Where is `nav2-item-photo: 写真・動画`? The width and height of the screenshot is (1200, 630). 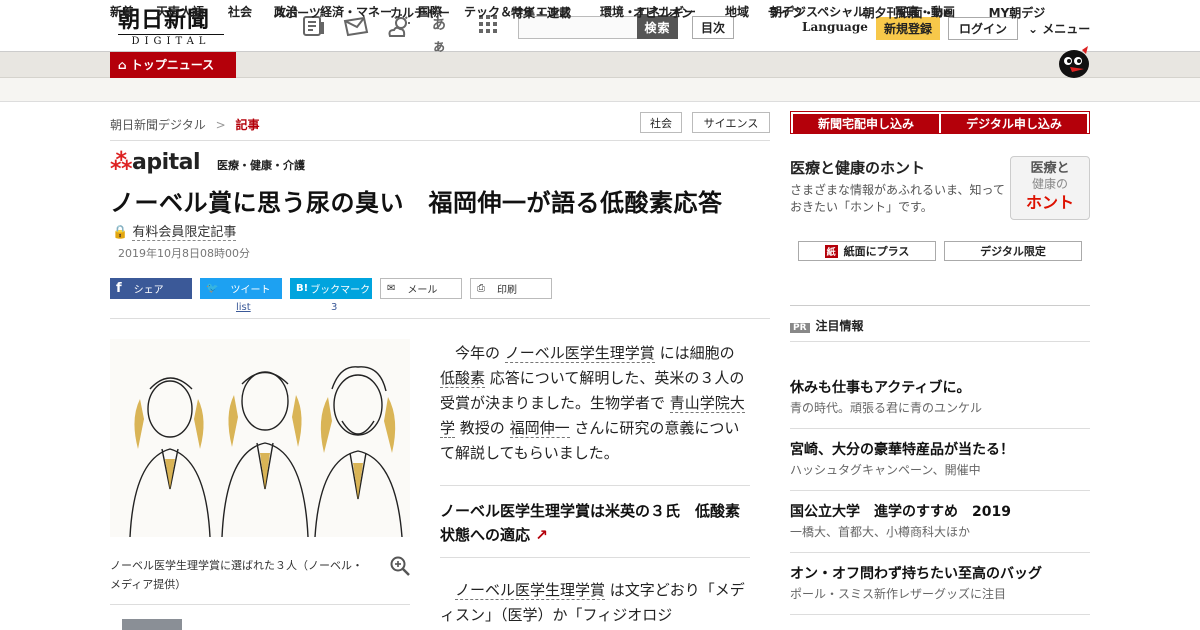
nav2-item-photo: 写真・動画 is located at coordinates (925, 12).